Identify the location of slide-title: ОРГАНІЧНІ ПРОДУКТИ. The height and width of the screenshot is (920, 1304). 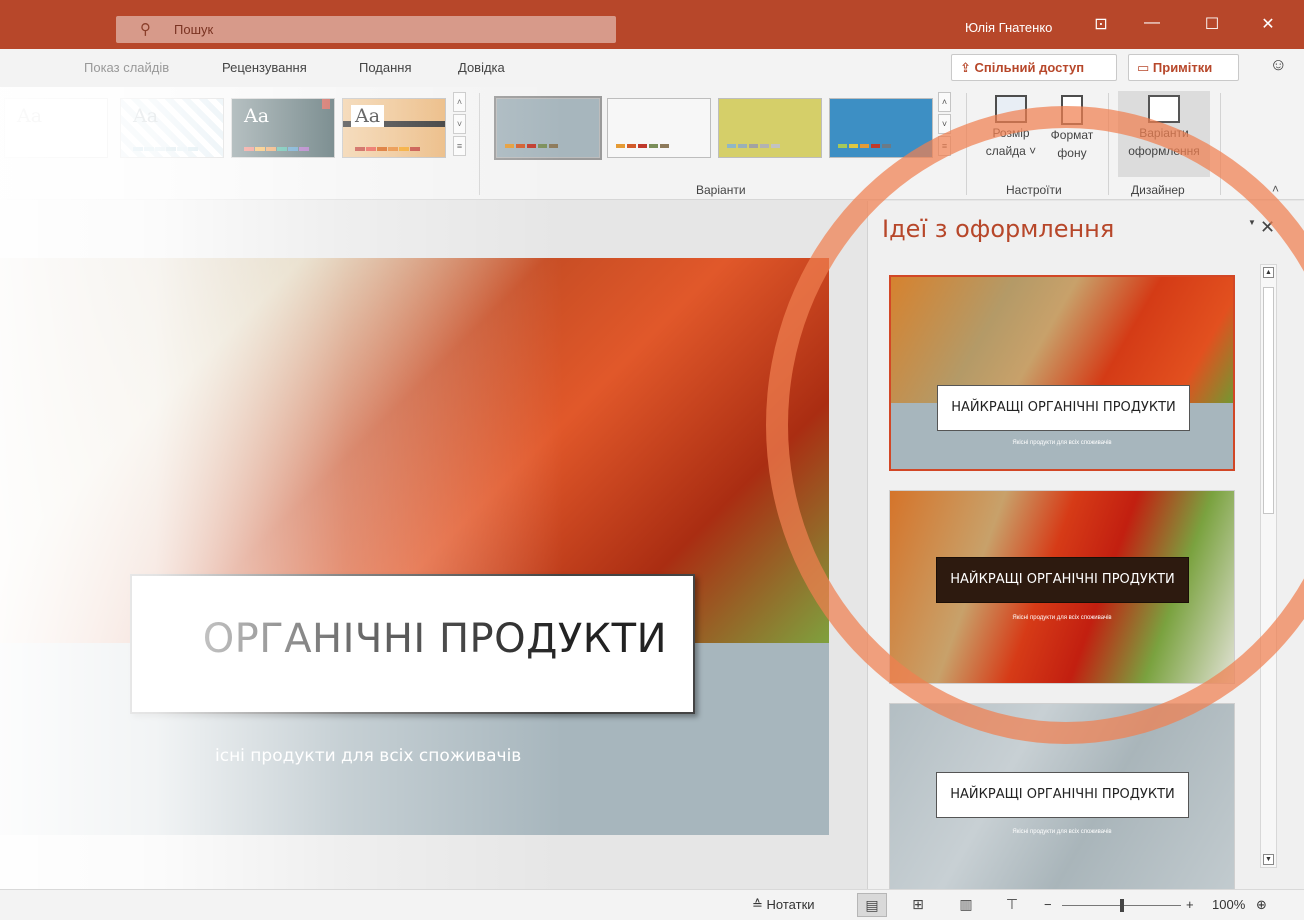
(434, 639).